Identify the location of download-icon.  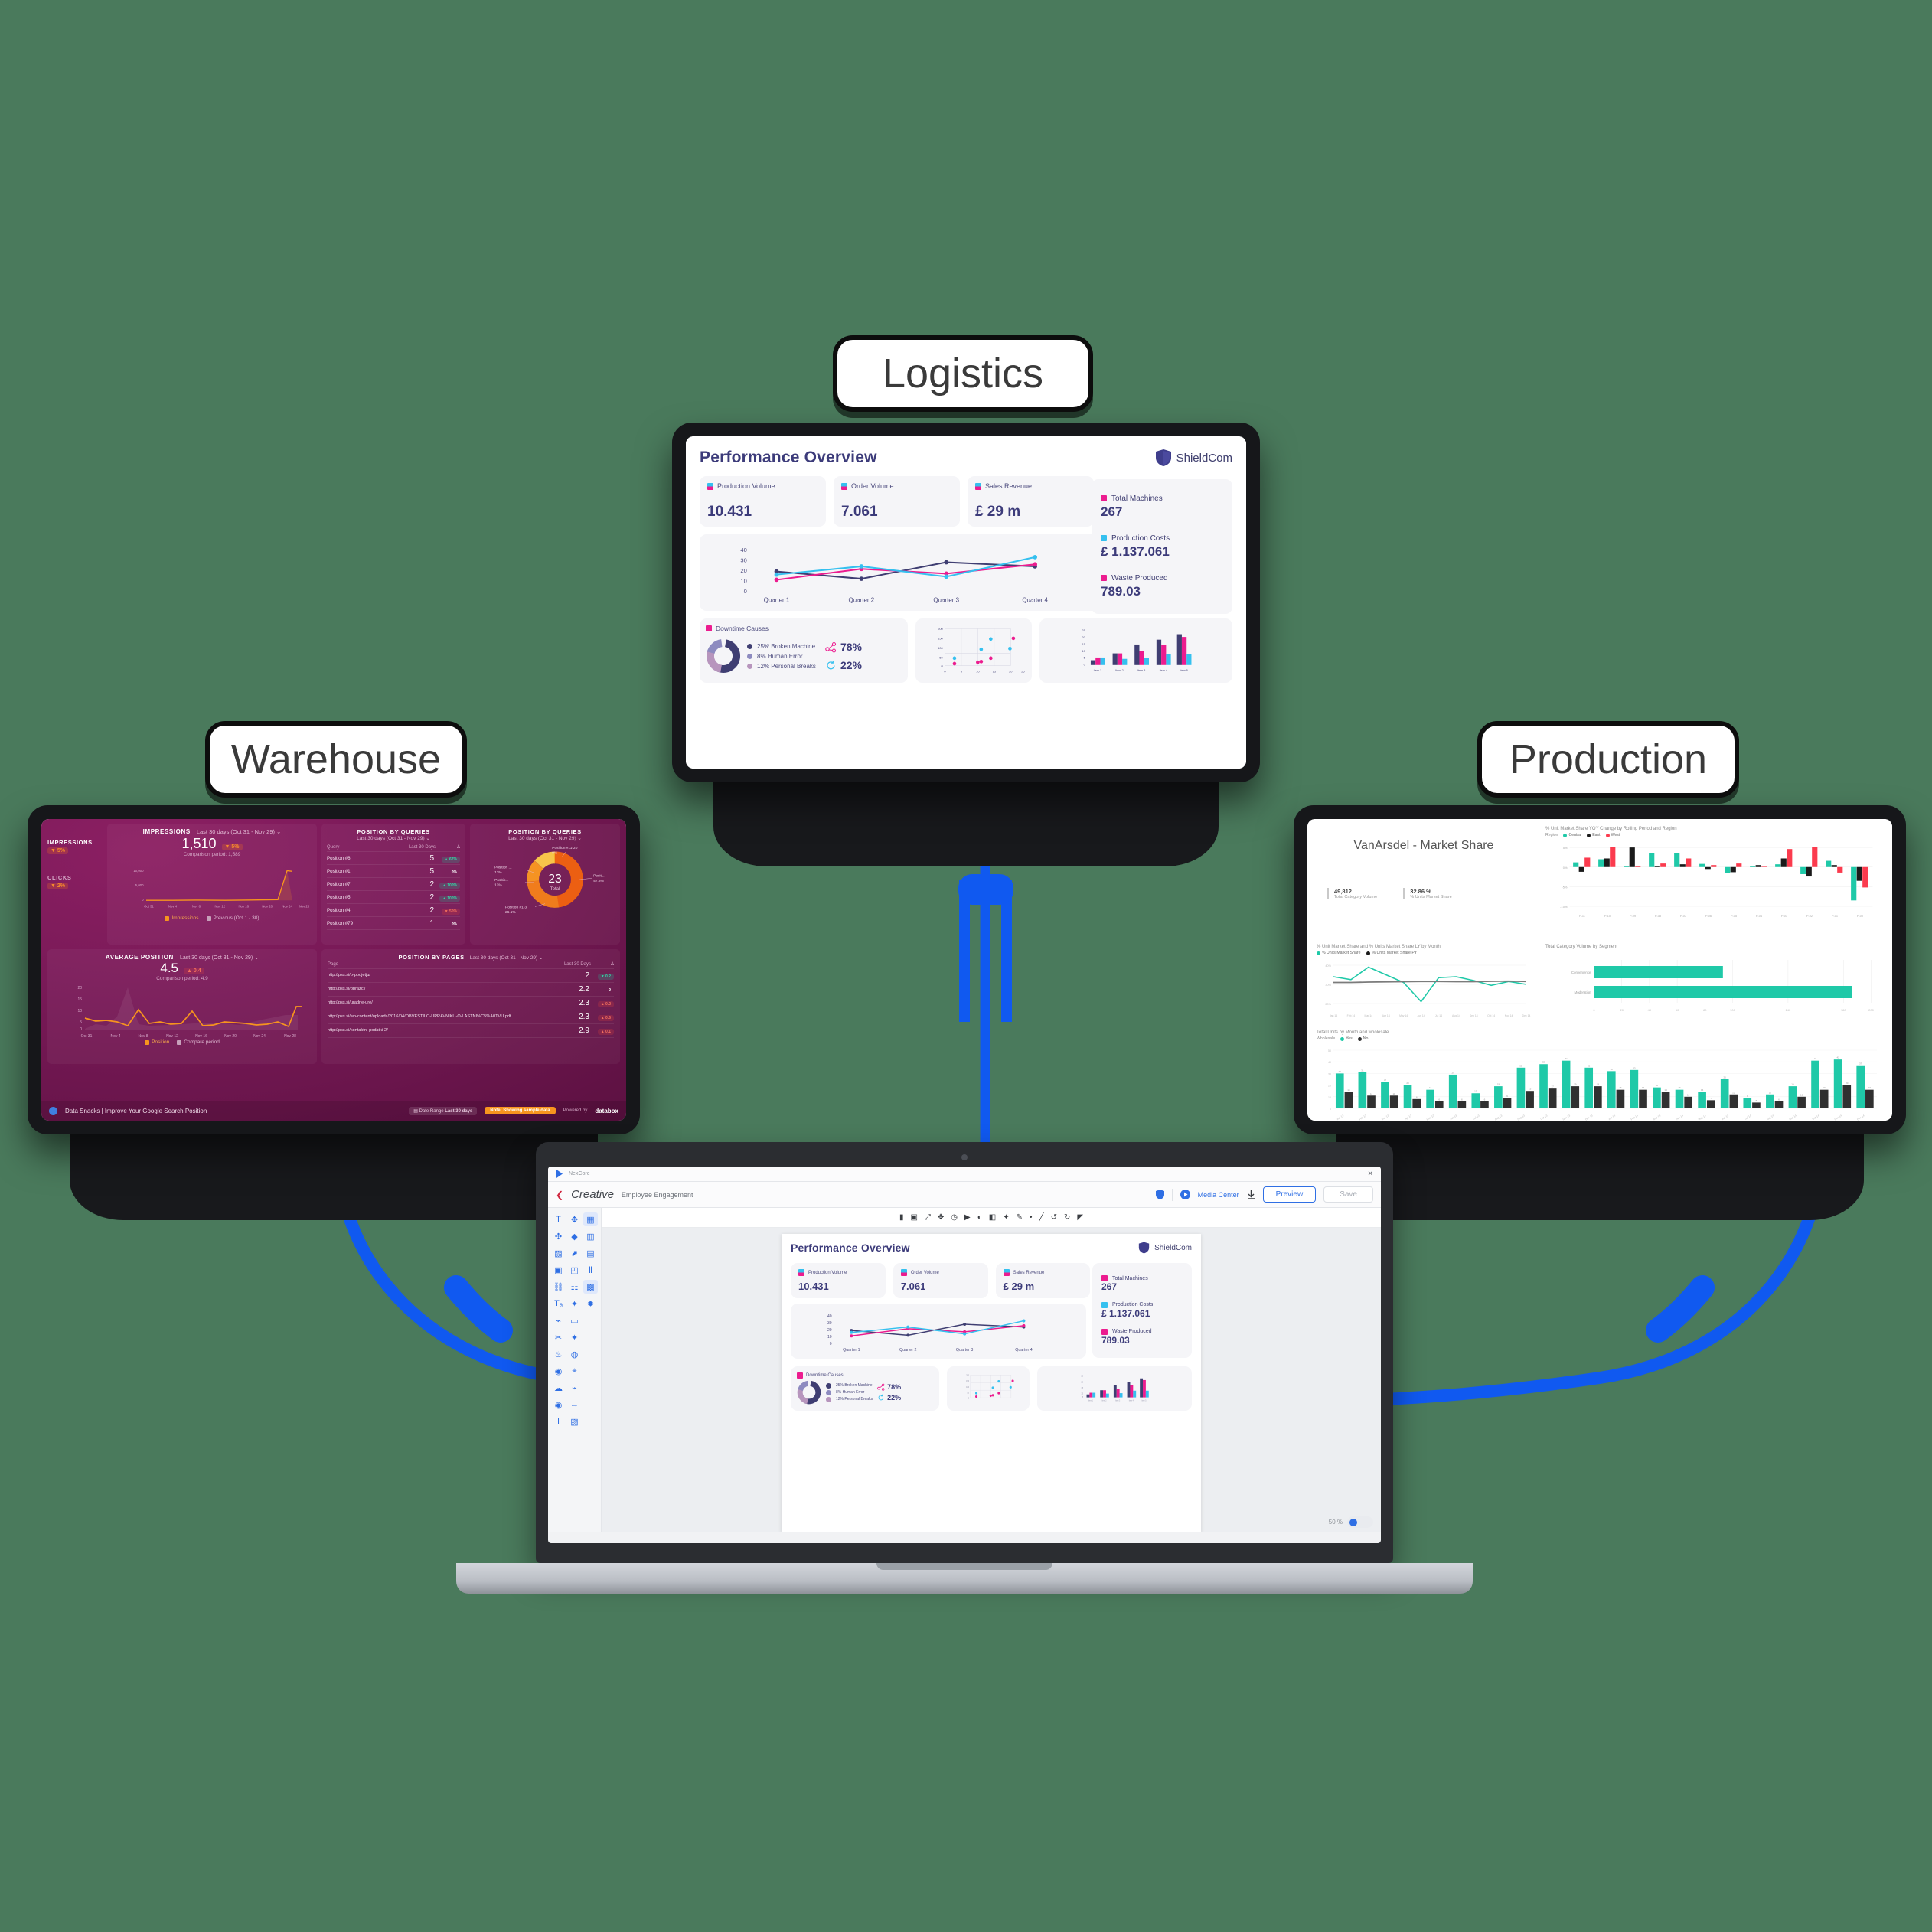
(1251, 1194).